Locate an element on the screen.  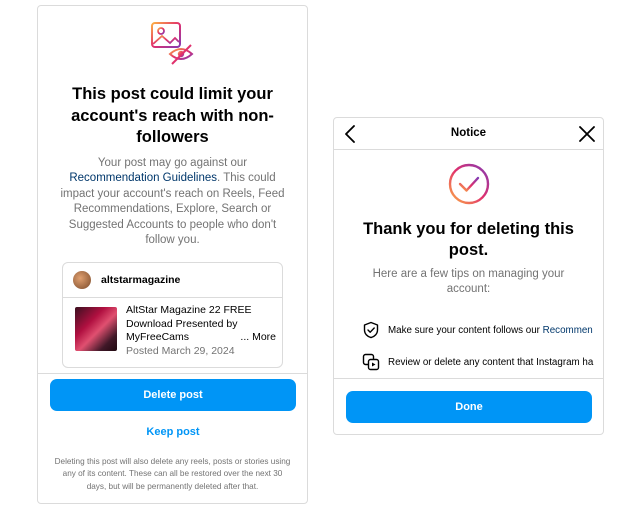
keep-post-button: Keep post is located at coordinates (173, 432).